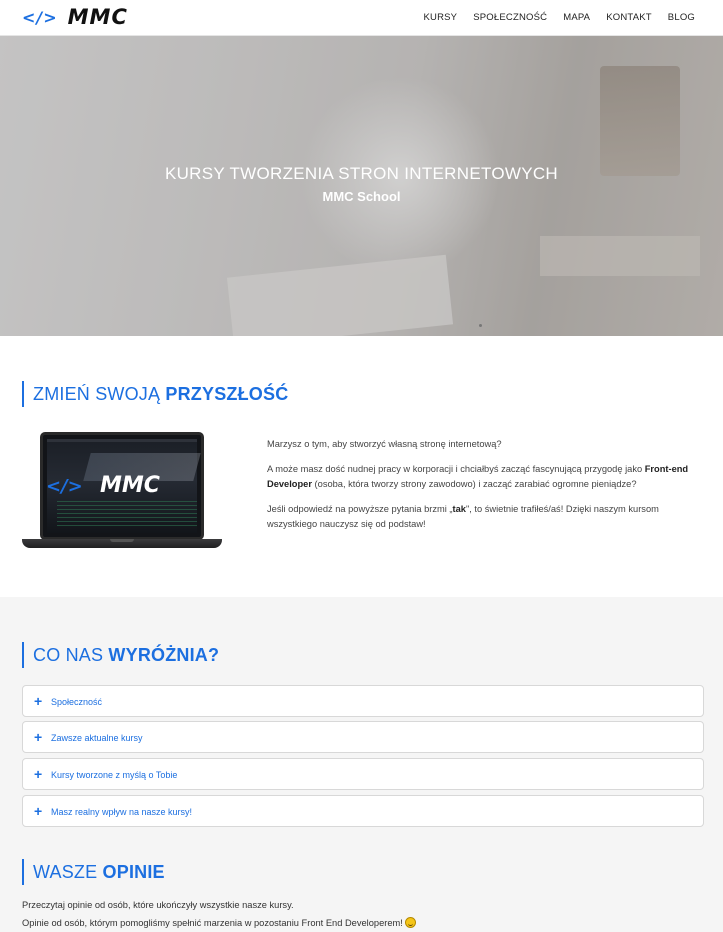 The width and height of the screenshot is (723, 932). I want to click on accordion-item-realny-wplyw: + Masz realny wpływ na nasze kursy!, so click(363, 811).